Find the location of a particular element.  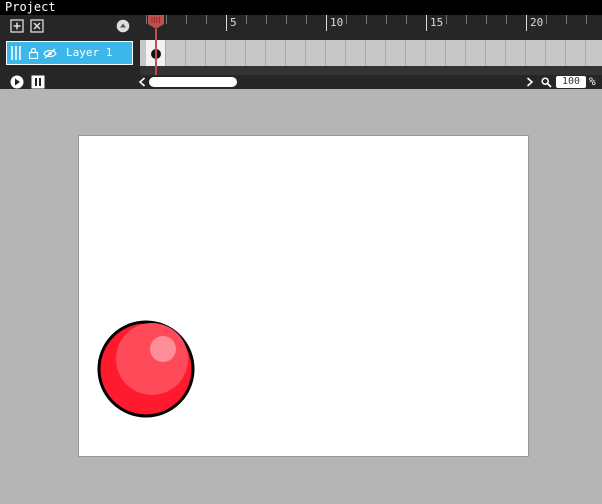

playhead-handle is located at coordinates (156, 22).